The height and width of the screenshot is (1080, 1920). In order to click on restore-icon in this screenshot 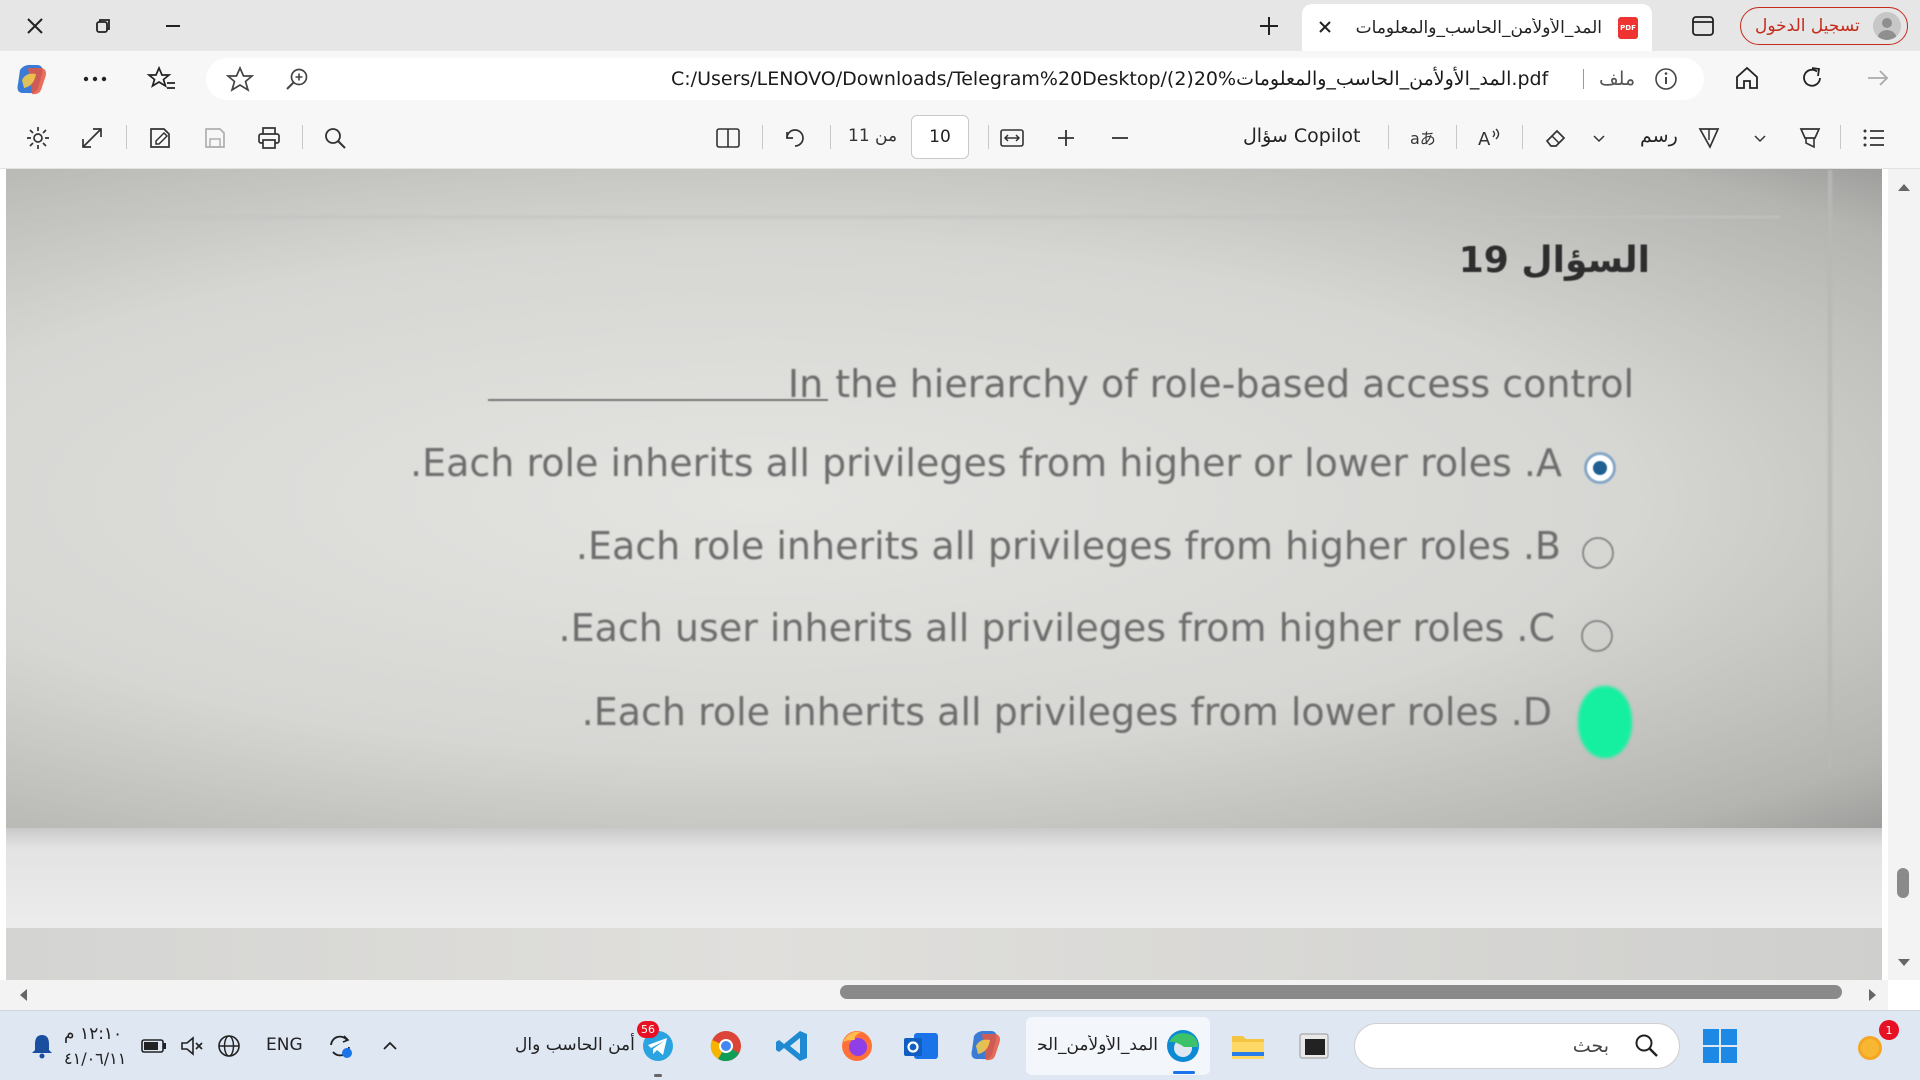, I will do `click(103, 25)`.